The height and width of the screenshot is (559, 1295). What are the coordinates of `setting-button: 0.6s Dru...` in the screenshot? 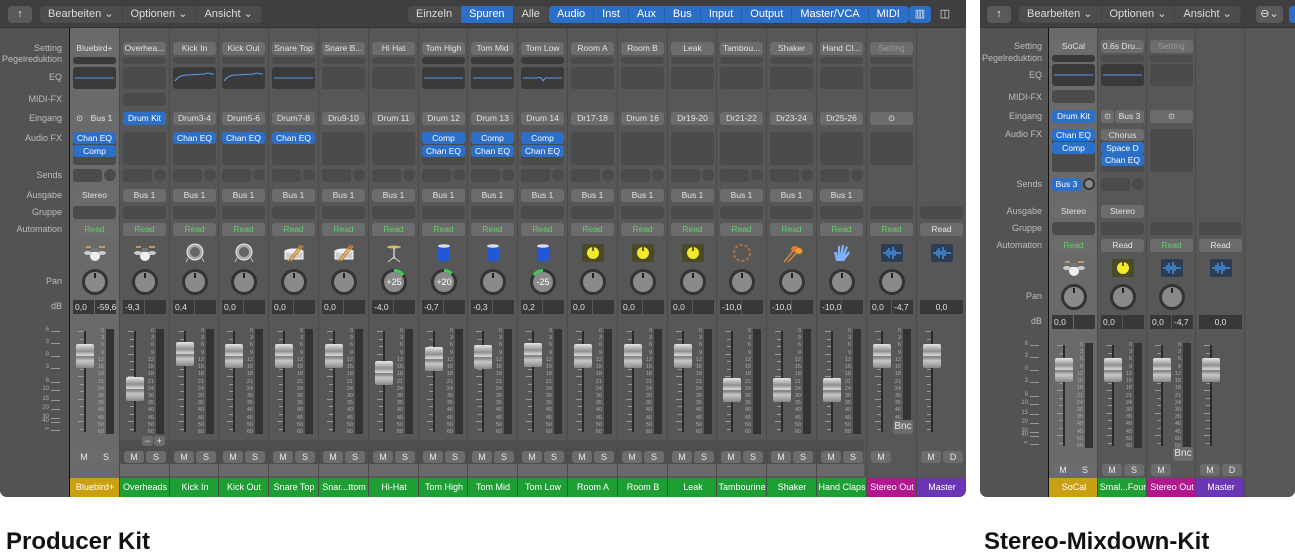 It's located at (1122, 46).